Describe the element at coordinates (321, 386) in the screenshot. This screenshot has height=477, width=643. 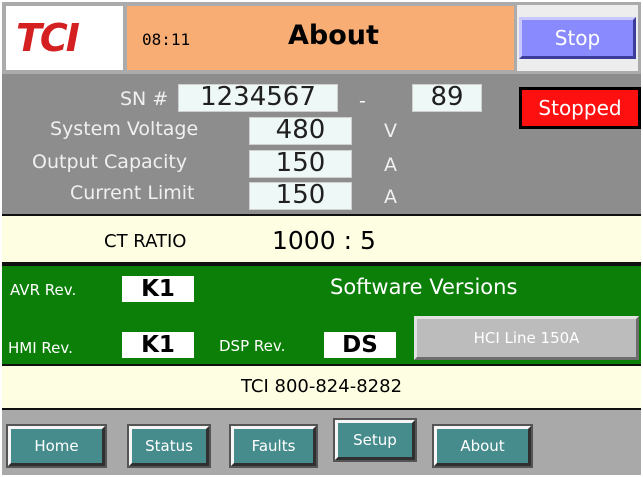
I see `support-phone: TCI 800-824-8282` at that location.